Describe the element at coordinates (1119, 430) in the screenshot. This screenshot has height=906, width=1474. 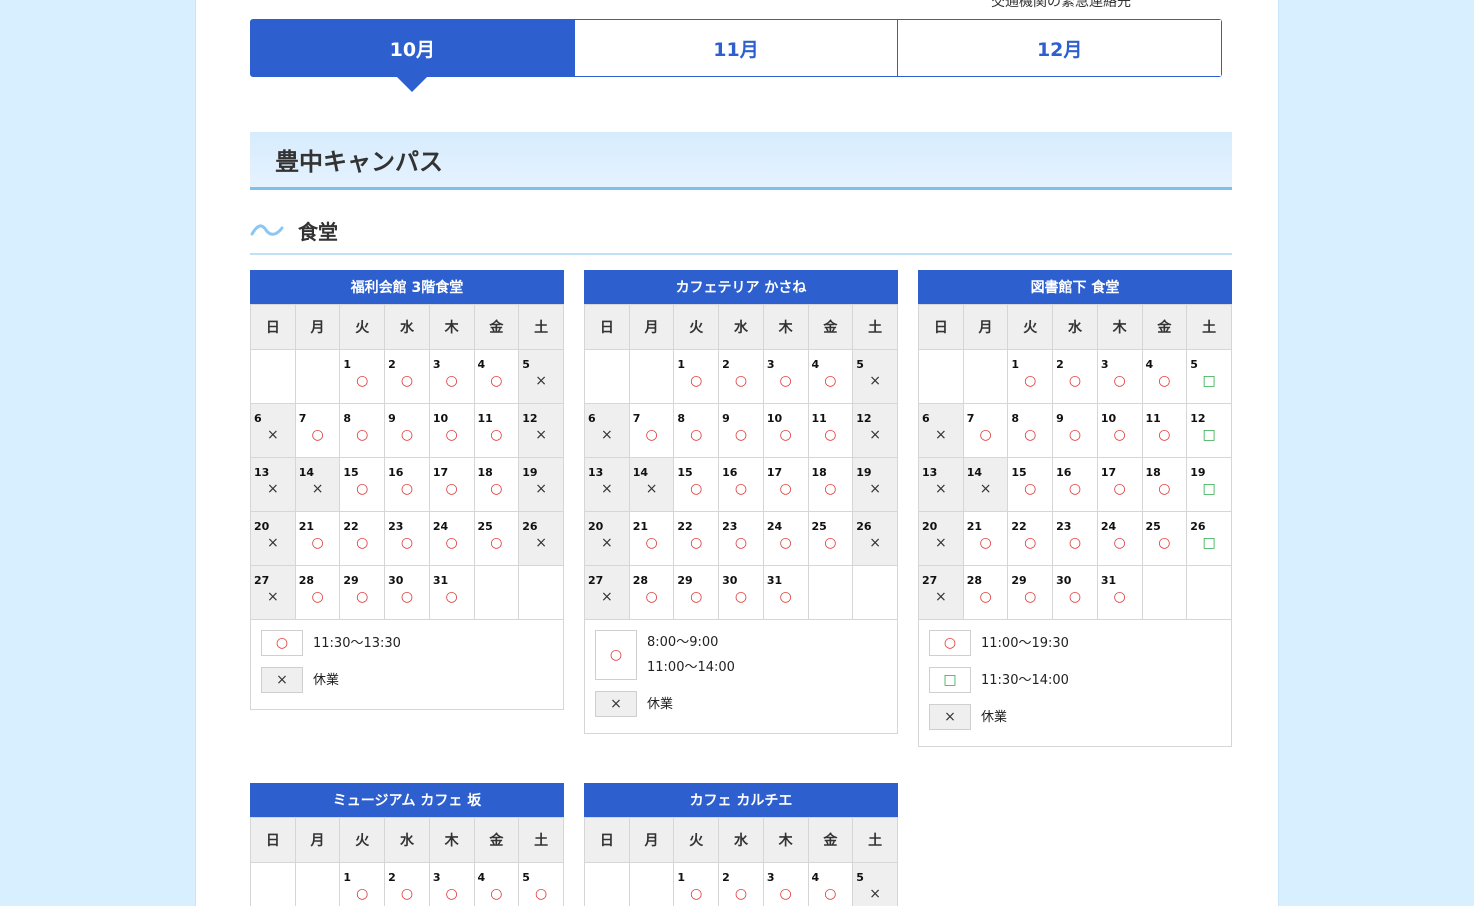
I see `day-cell: 10 ○` at that location.